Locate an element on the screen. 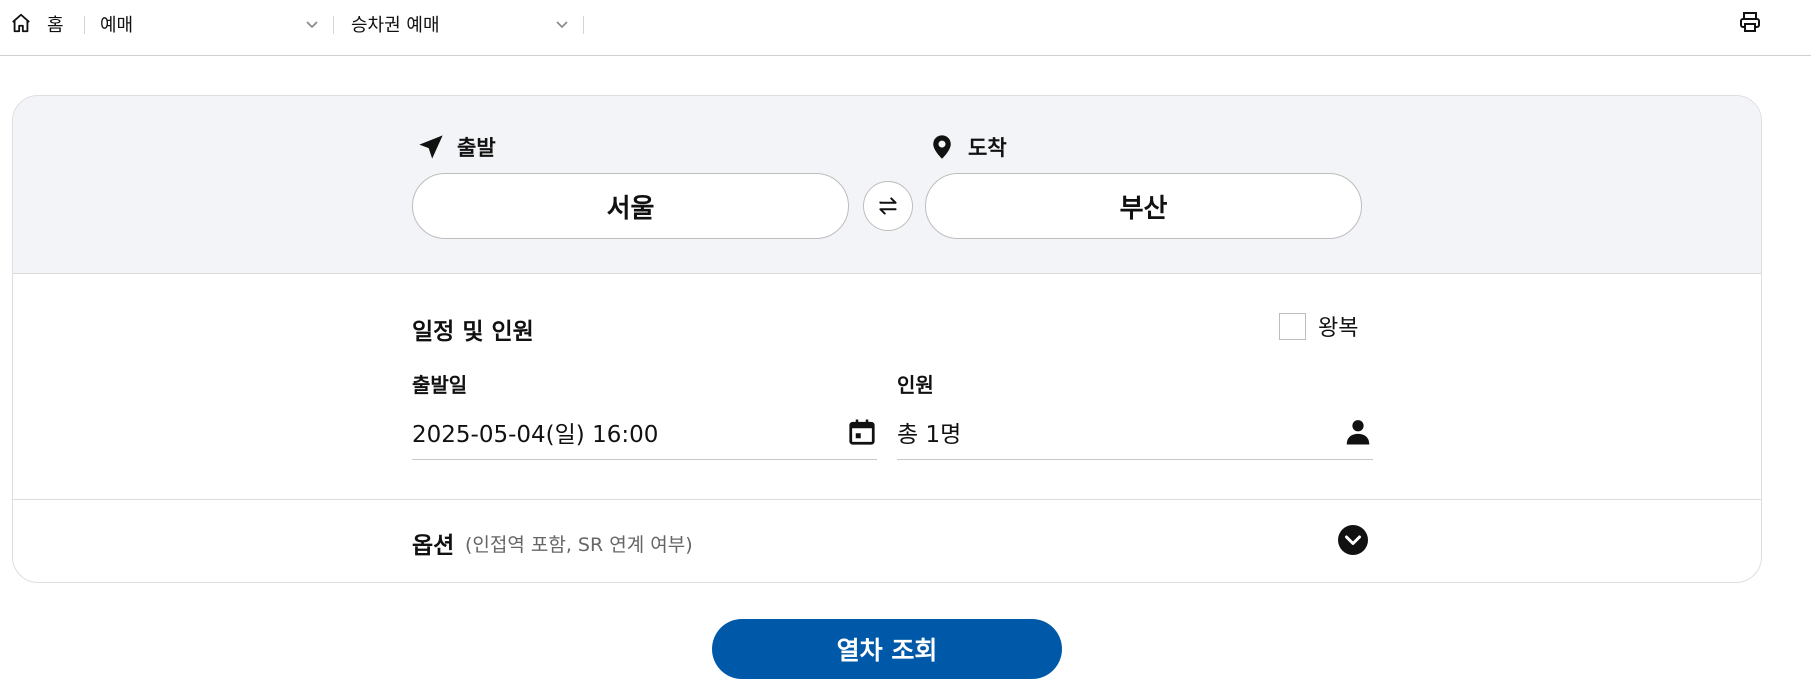  arrival-label: 도착 is located at coordinates (967, 147).